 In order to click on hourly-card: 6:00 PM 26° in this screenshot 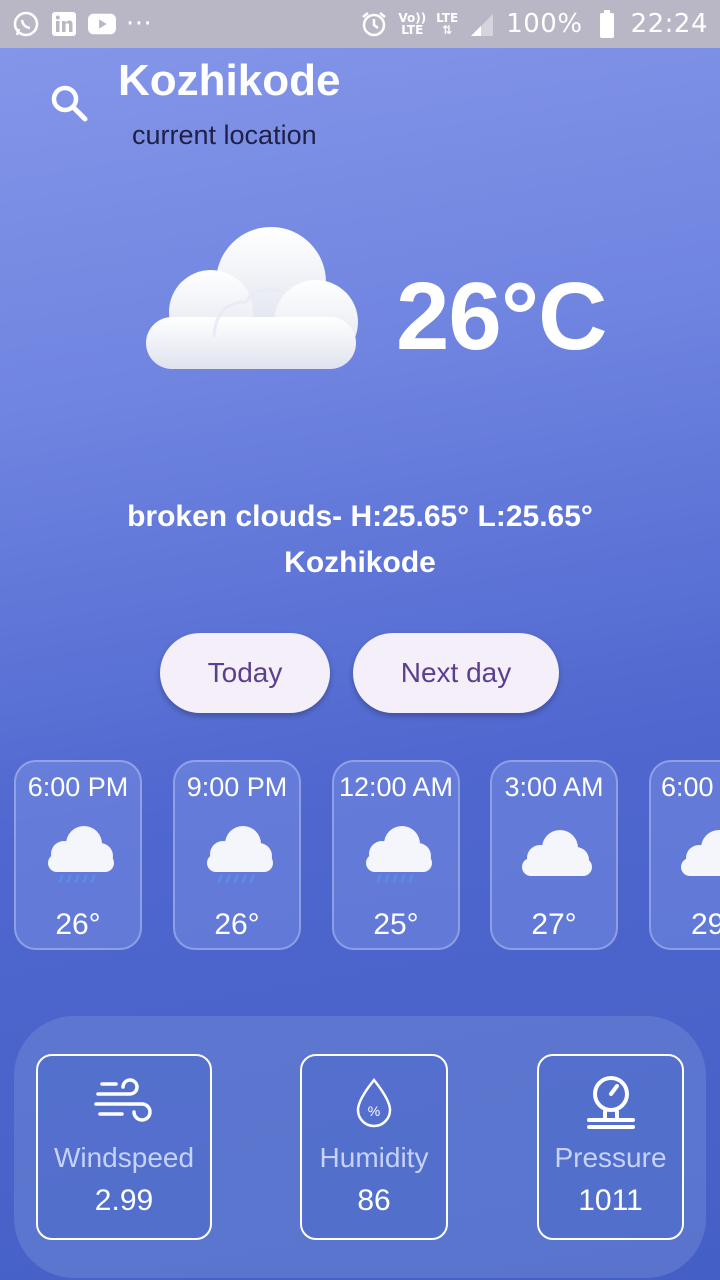, I will do `click(78, 855)`.